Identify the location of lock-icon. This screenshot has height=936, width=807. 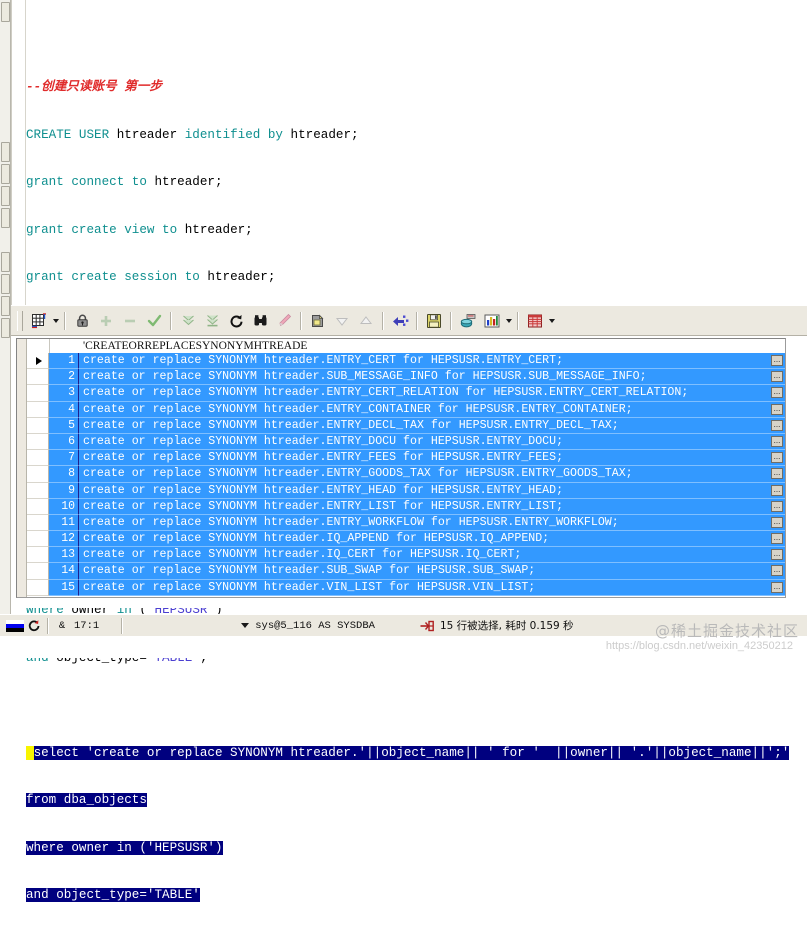
(82, 321).